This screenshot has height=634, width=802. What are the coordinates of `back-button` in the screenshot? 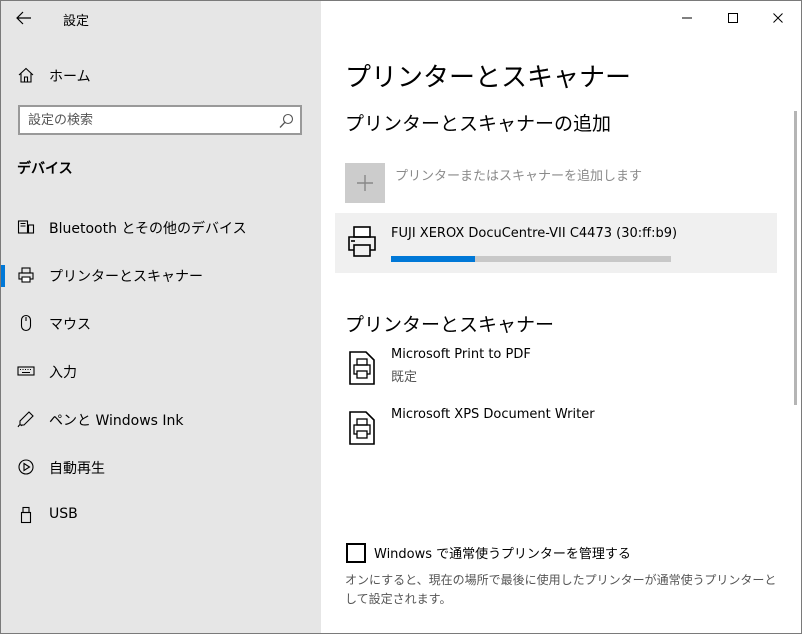 It's located at (24, 18).